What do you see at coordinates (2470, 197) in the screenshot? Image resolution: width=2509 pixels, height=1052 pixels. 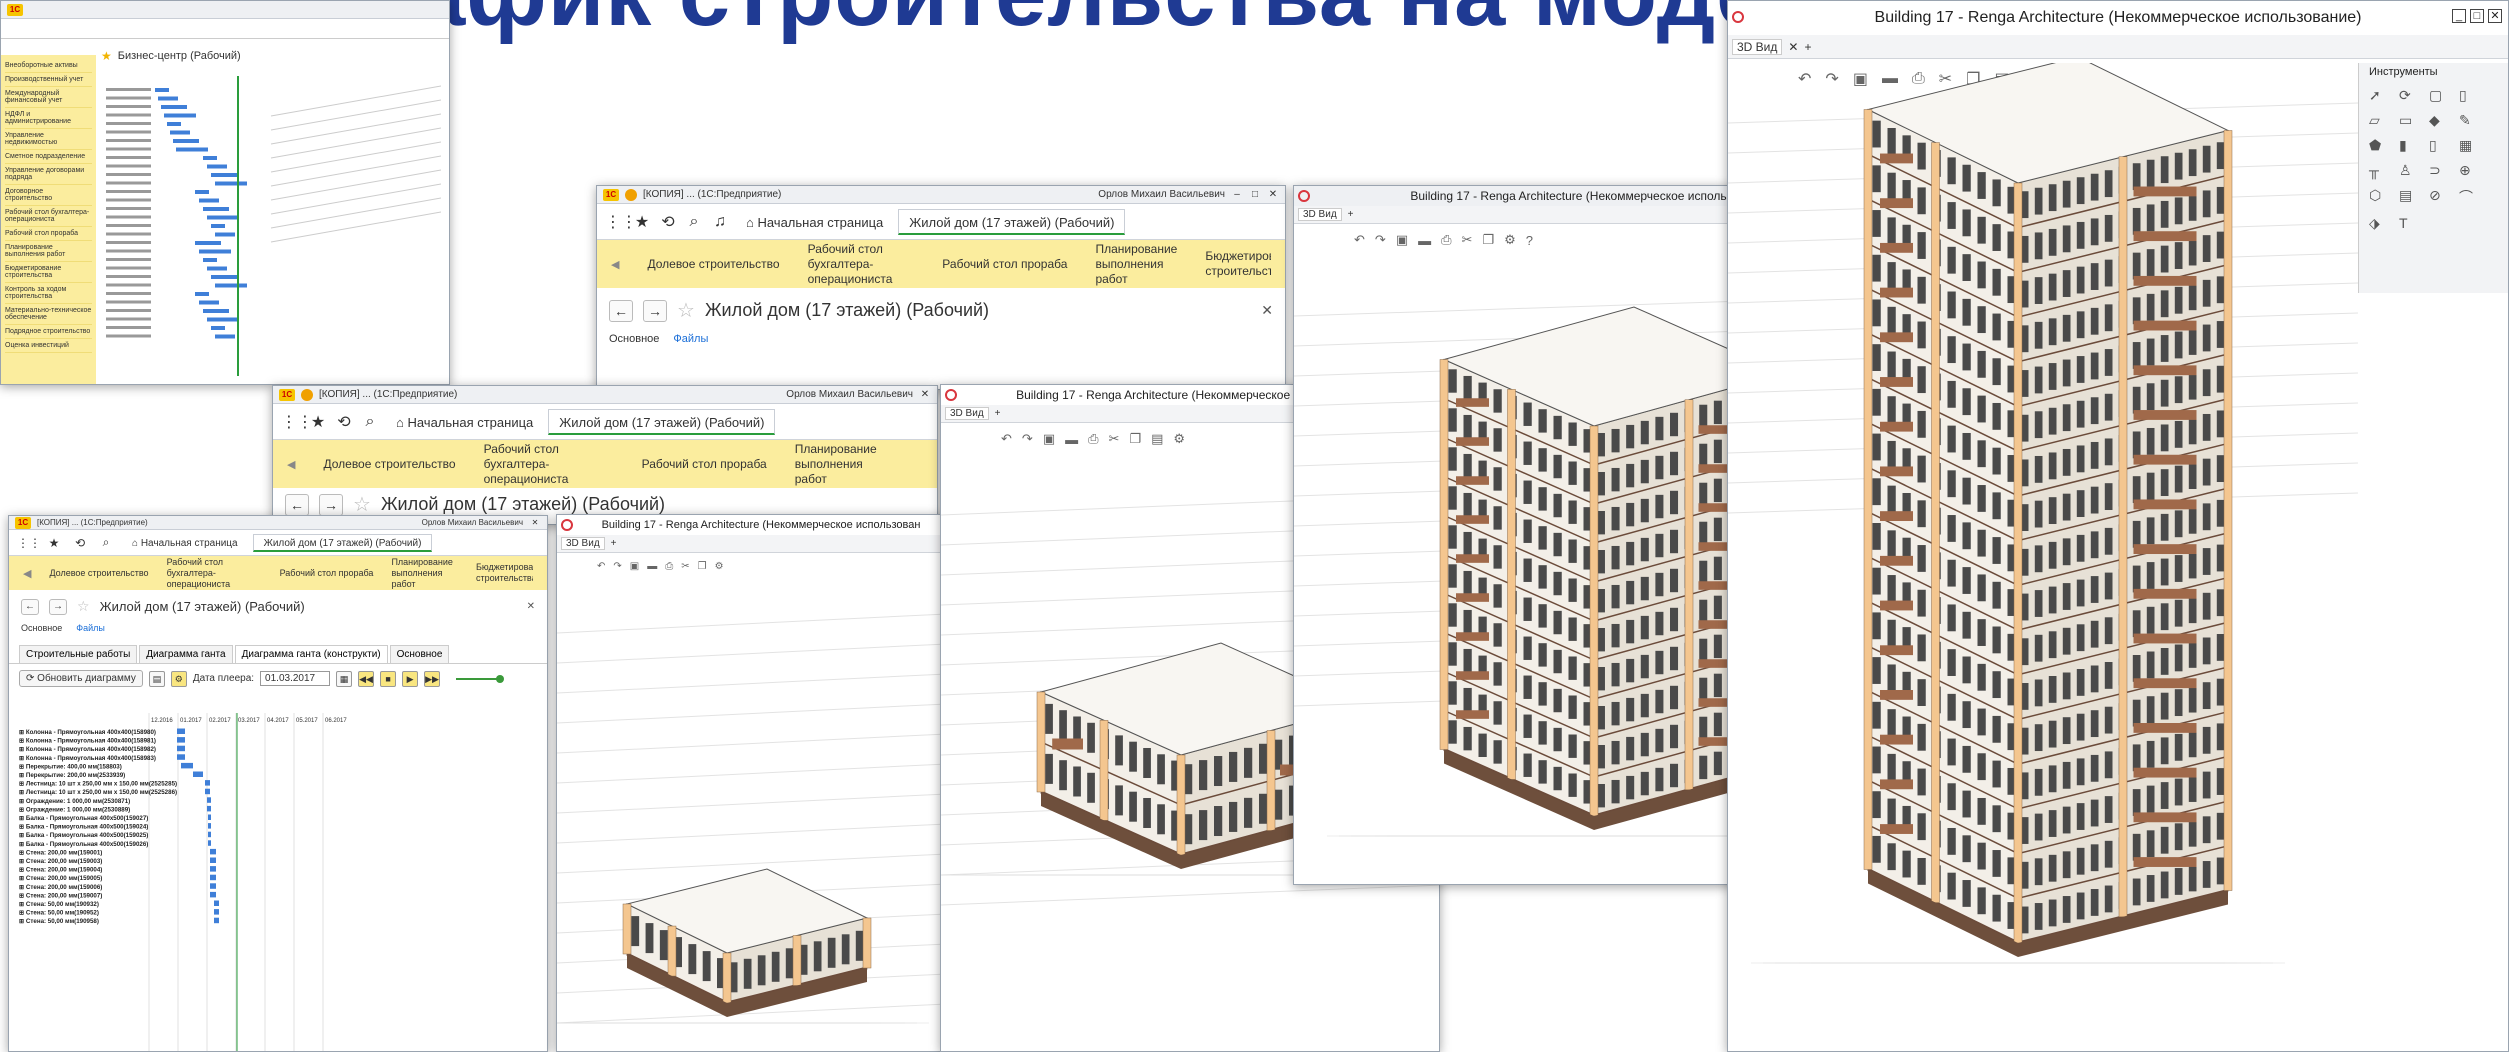 I see `arc-icon: ⌒` at bounding box center [2470, 197].